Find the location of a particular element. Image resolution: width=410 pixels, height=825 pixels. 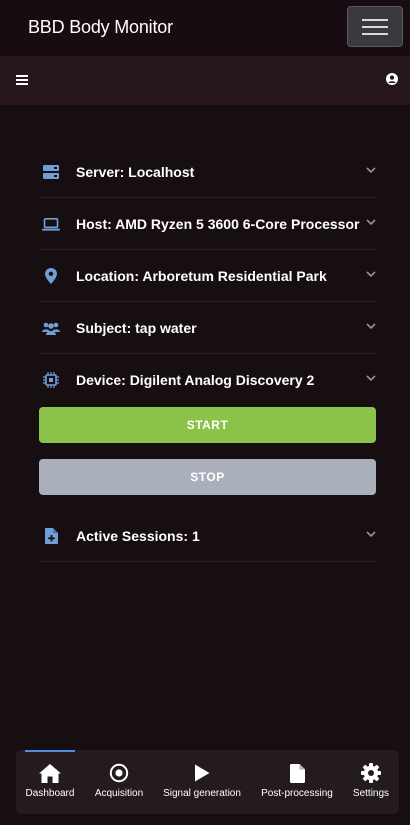

active-sessions-list: Active Sessions: 1 is located at coordinates (208, 536).